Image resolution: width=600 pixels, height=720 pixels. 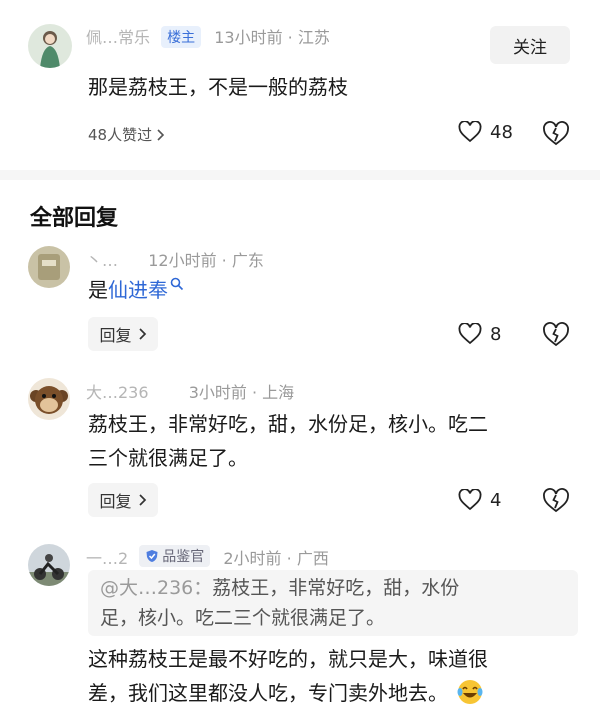 What do you see at coordinates (496, 500) in the screenshot?
I see `like-count: 4` at bounding box center [496, 500].